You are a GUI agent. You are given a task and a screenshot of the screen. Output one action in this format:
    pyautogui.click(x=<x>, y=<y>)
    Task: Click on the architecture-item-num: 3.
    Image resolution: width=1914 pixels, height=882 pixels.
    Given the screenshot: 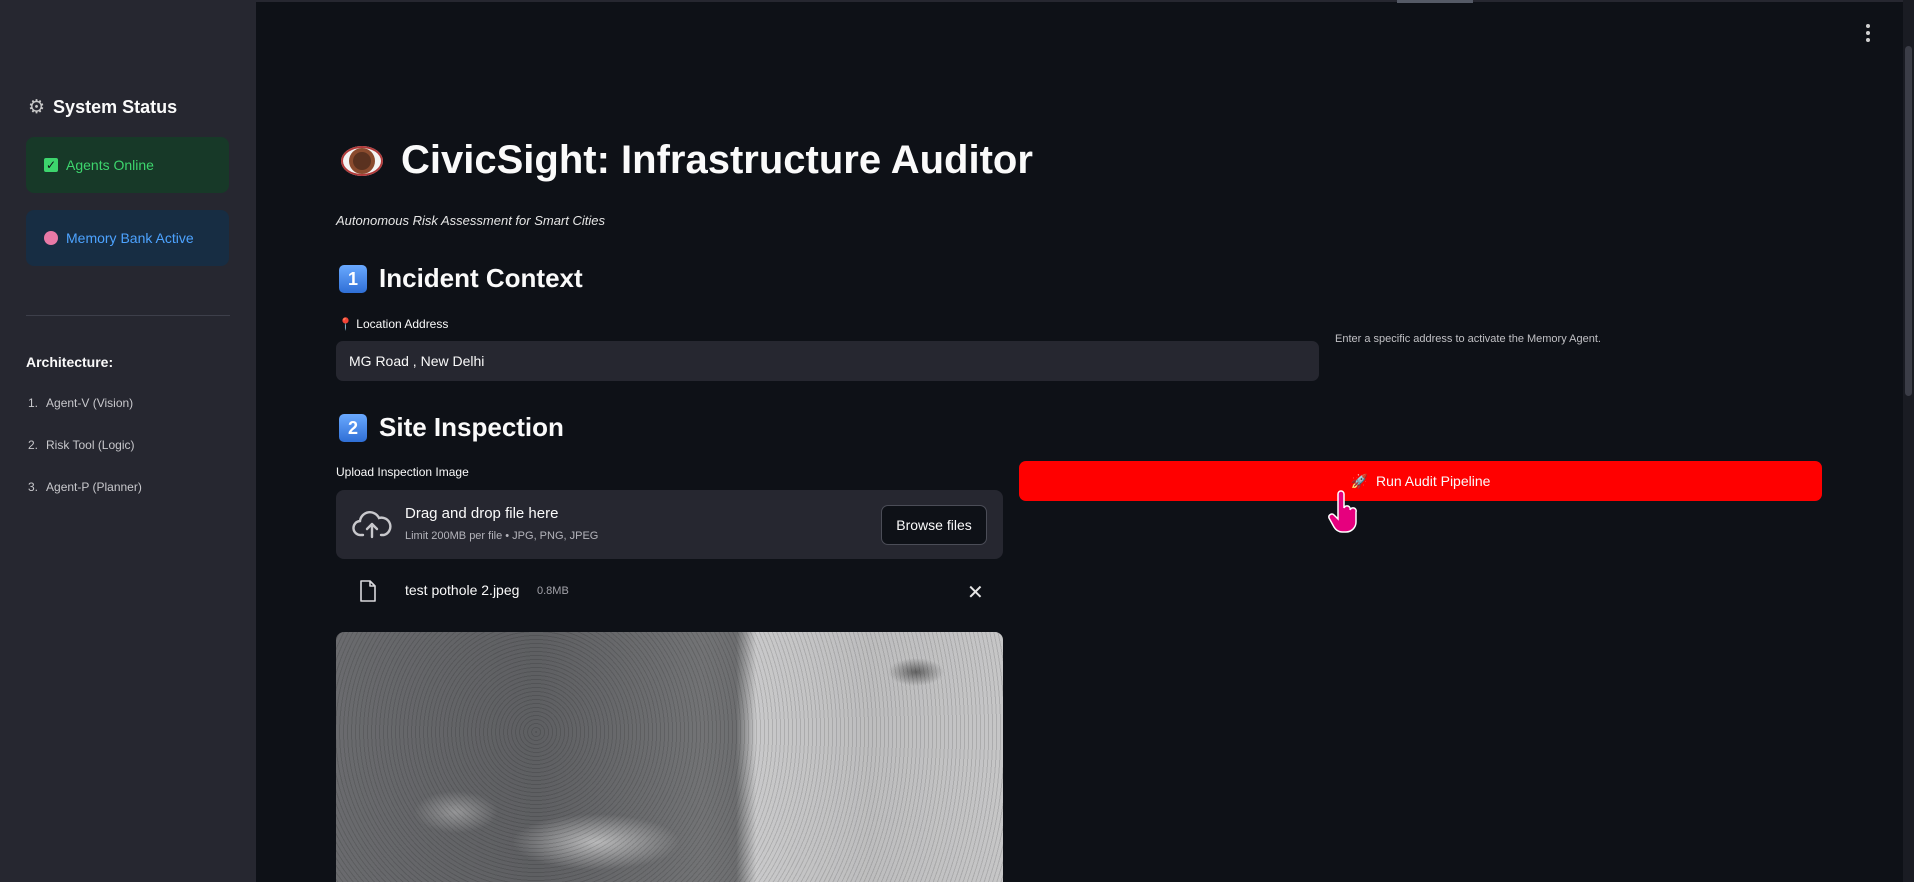 What is the action you would take?
    pyautogui.click(x=33, y=487)
    